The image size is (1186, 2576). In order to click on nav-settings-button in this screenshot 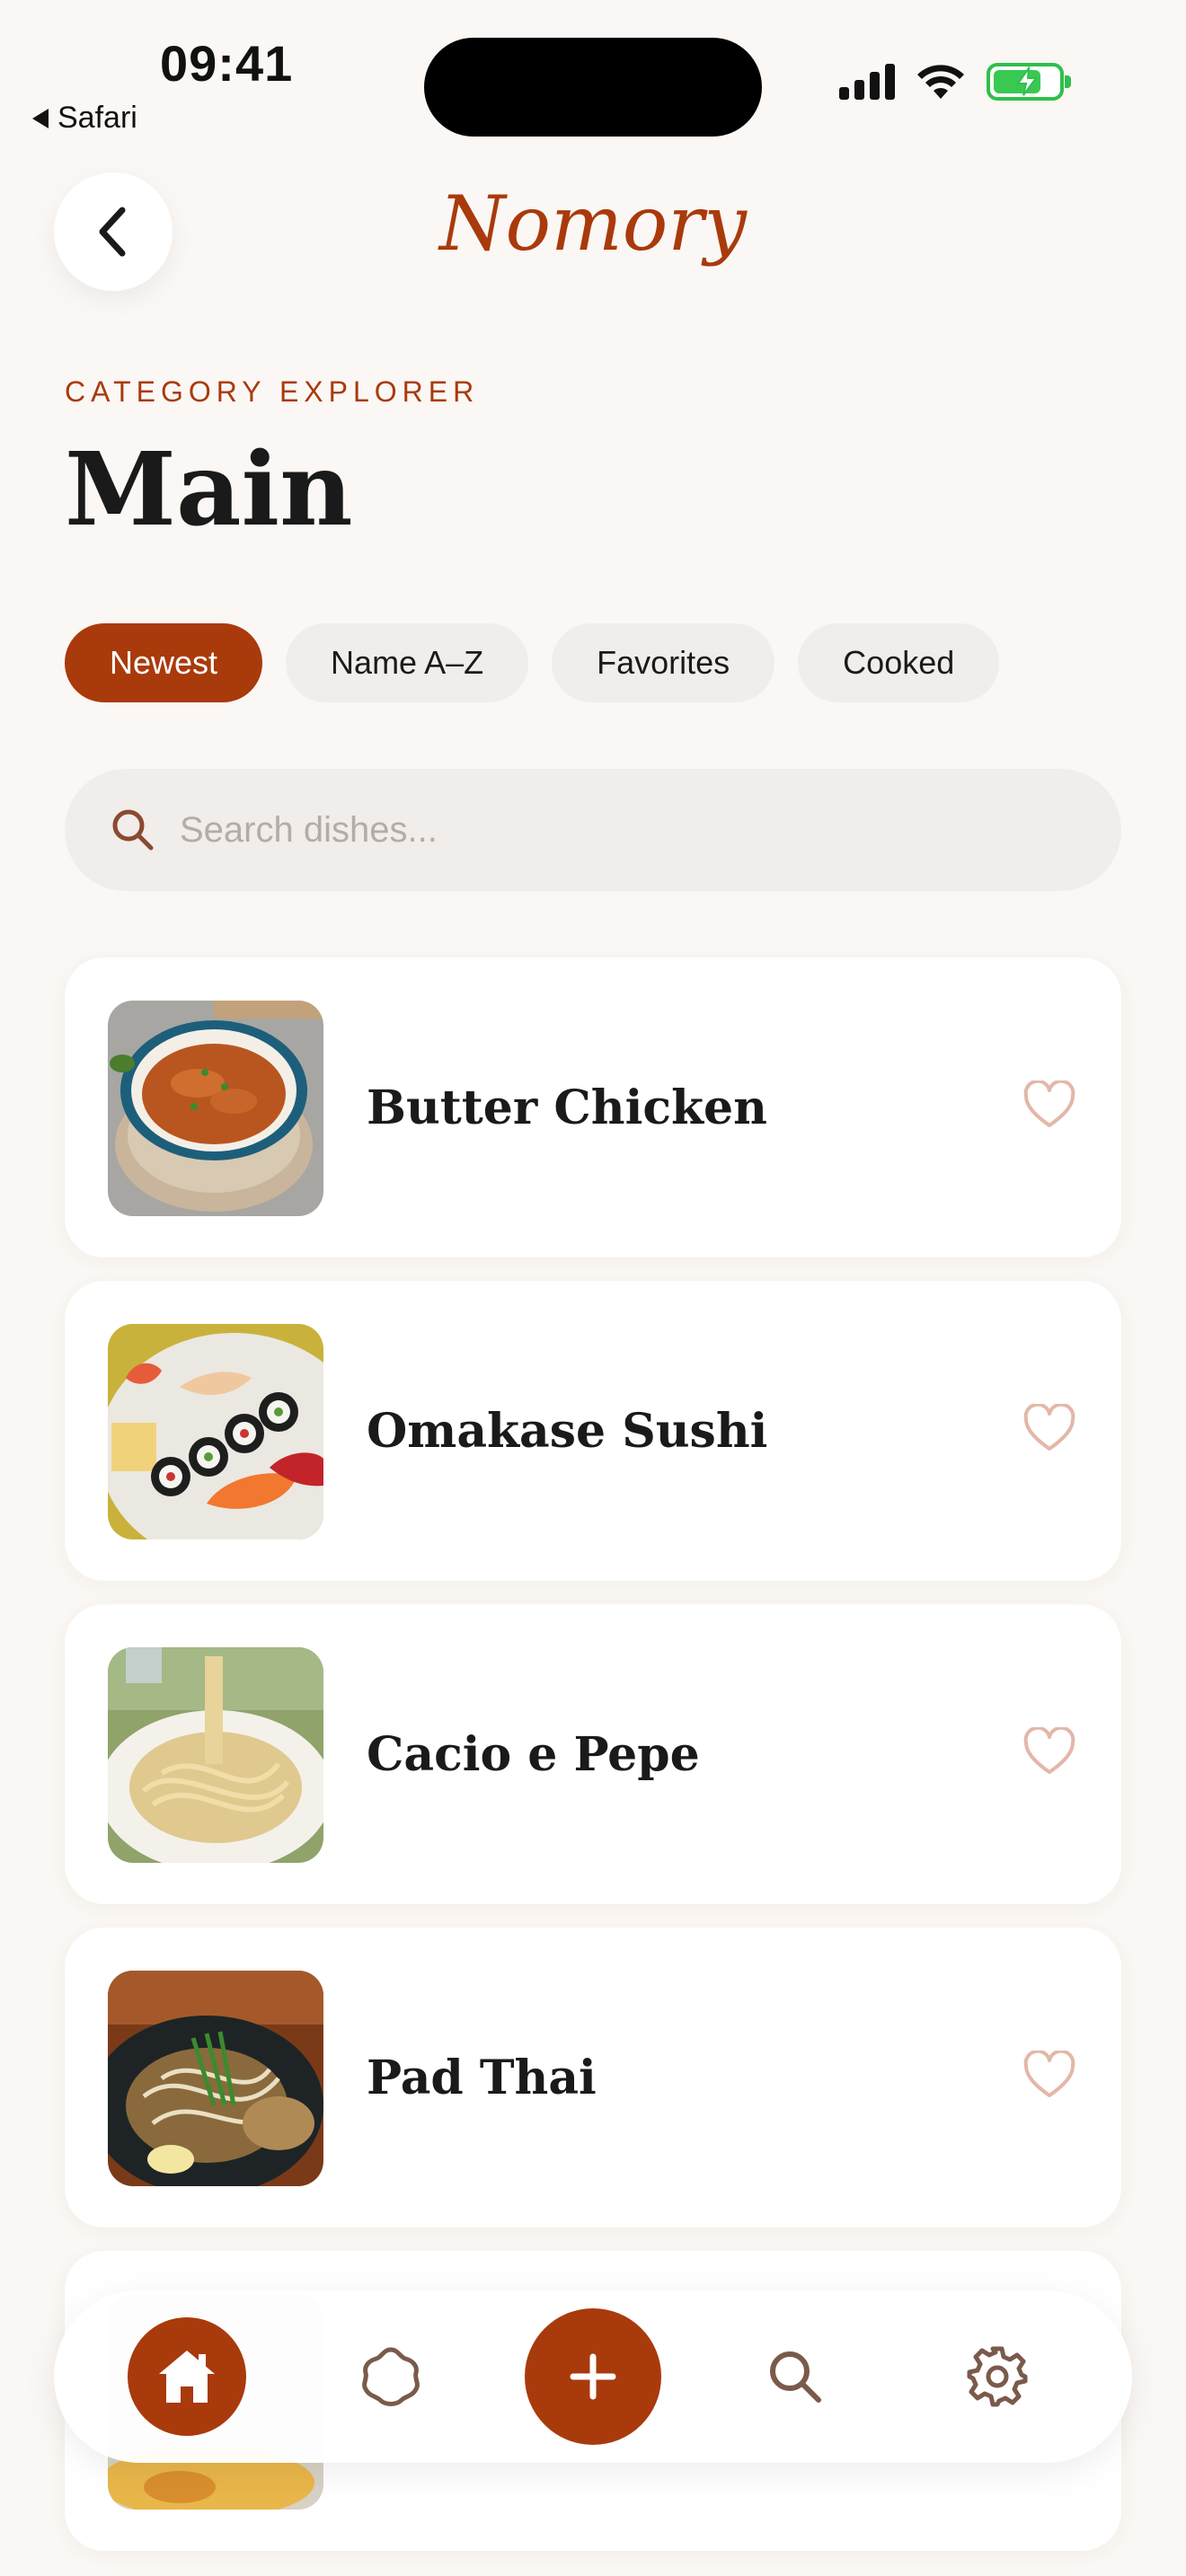, I will do `click(997, 2376)`.